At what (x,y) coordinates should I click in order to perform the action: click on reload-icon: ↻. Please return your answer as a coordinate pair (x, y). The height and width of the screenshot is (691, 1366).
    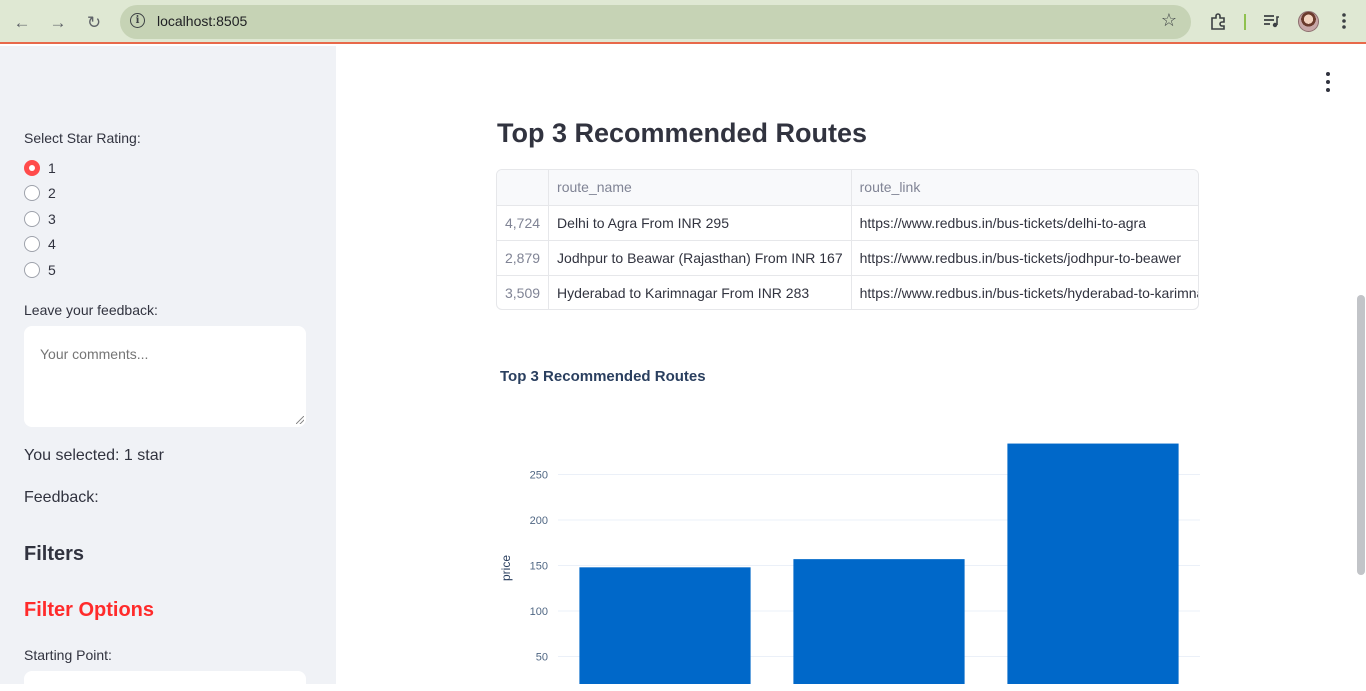
    Looking at the image, I should click on (94, 22).